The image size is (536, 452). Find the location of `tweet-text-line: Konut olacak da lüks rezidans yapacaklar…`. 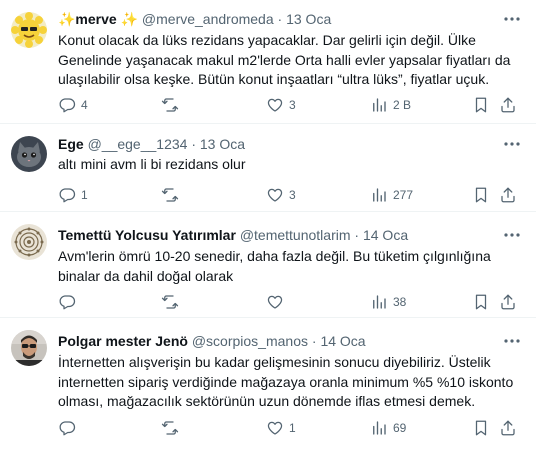

tweet-text-line: Konut olacak da lüks rezidans yapacaklar… is located at coordinates (267, 40).